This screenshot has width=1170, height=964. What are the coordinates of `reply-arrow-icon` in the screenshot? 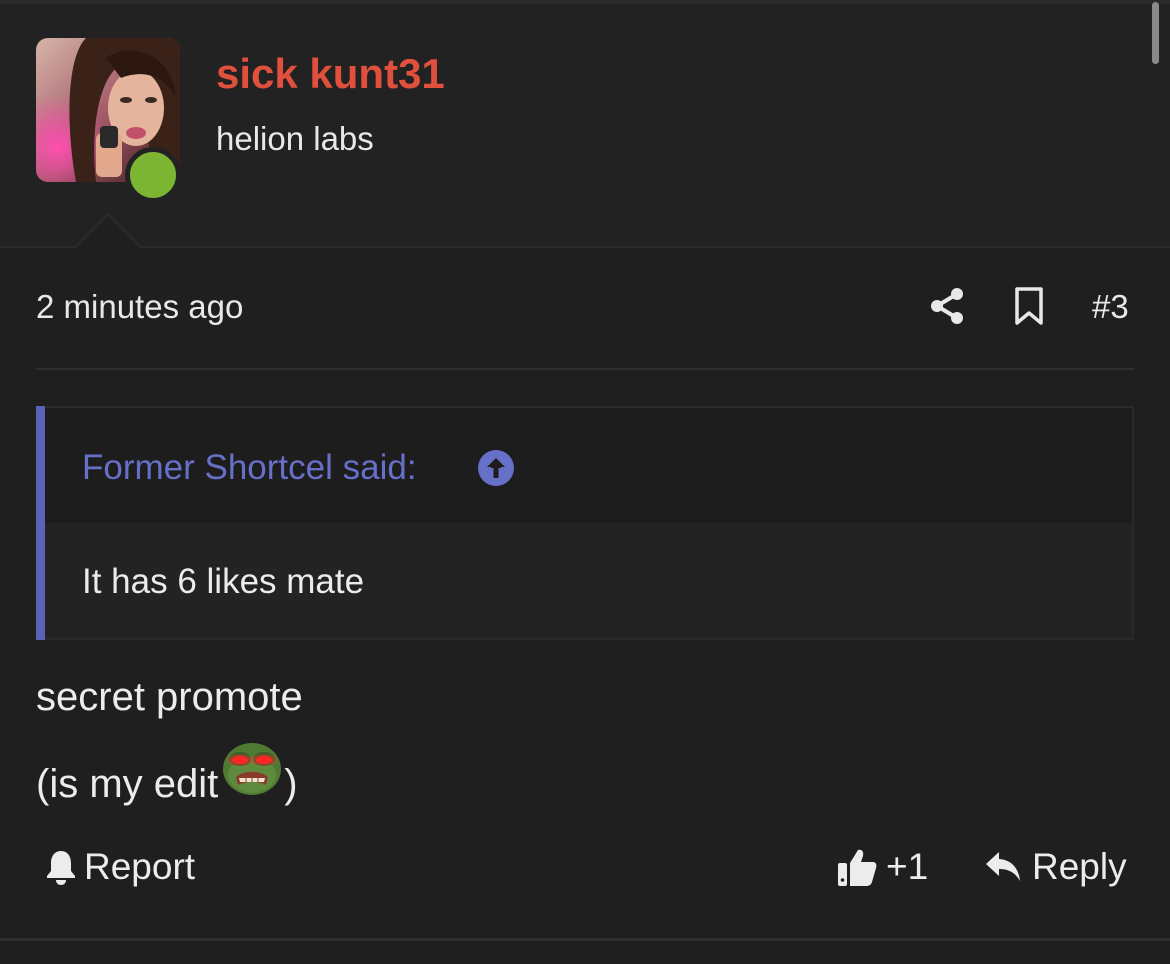 It's located at (1003, 866).